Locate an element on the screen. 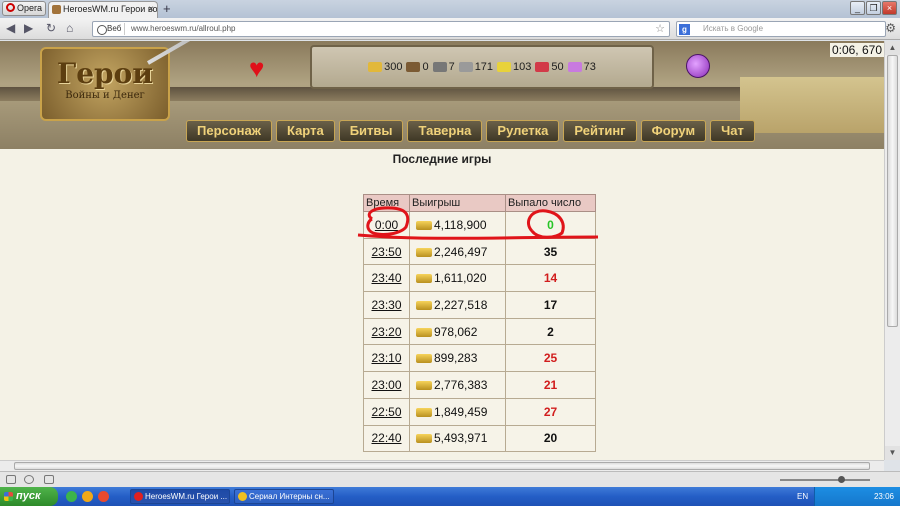 Image resolution: width=900 pixels, height=506 pixels. win-amount: 1,849,459 is located at coordinates (461, 411).